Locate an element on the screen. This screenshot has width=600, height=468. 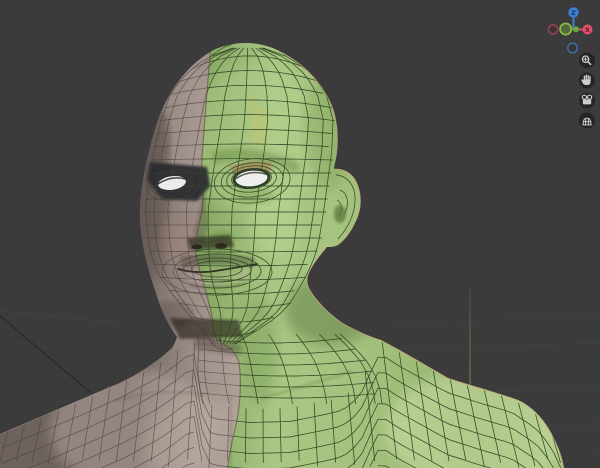
gizmo-axis-y-negative is located at coordinates (566, 29).